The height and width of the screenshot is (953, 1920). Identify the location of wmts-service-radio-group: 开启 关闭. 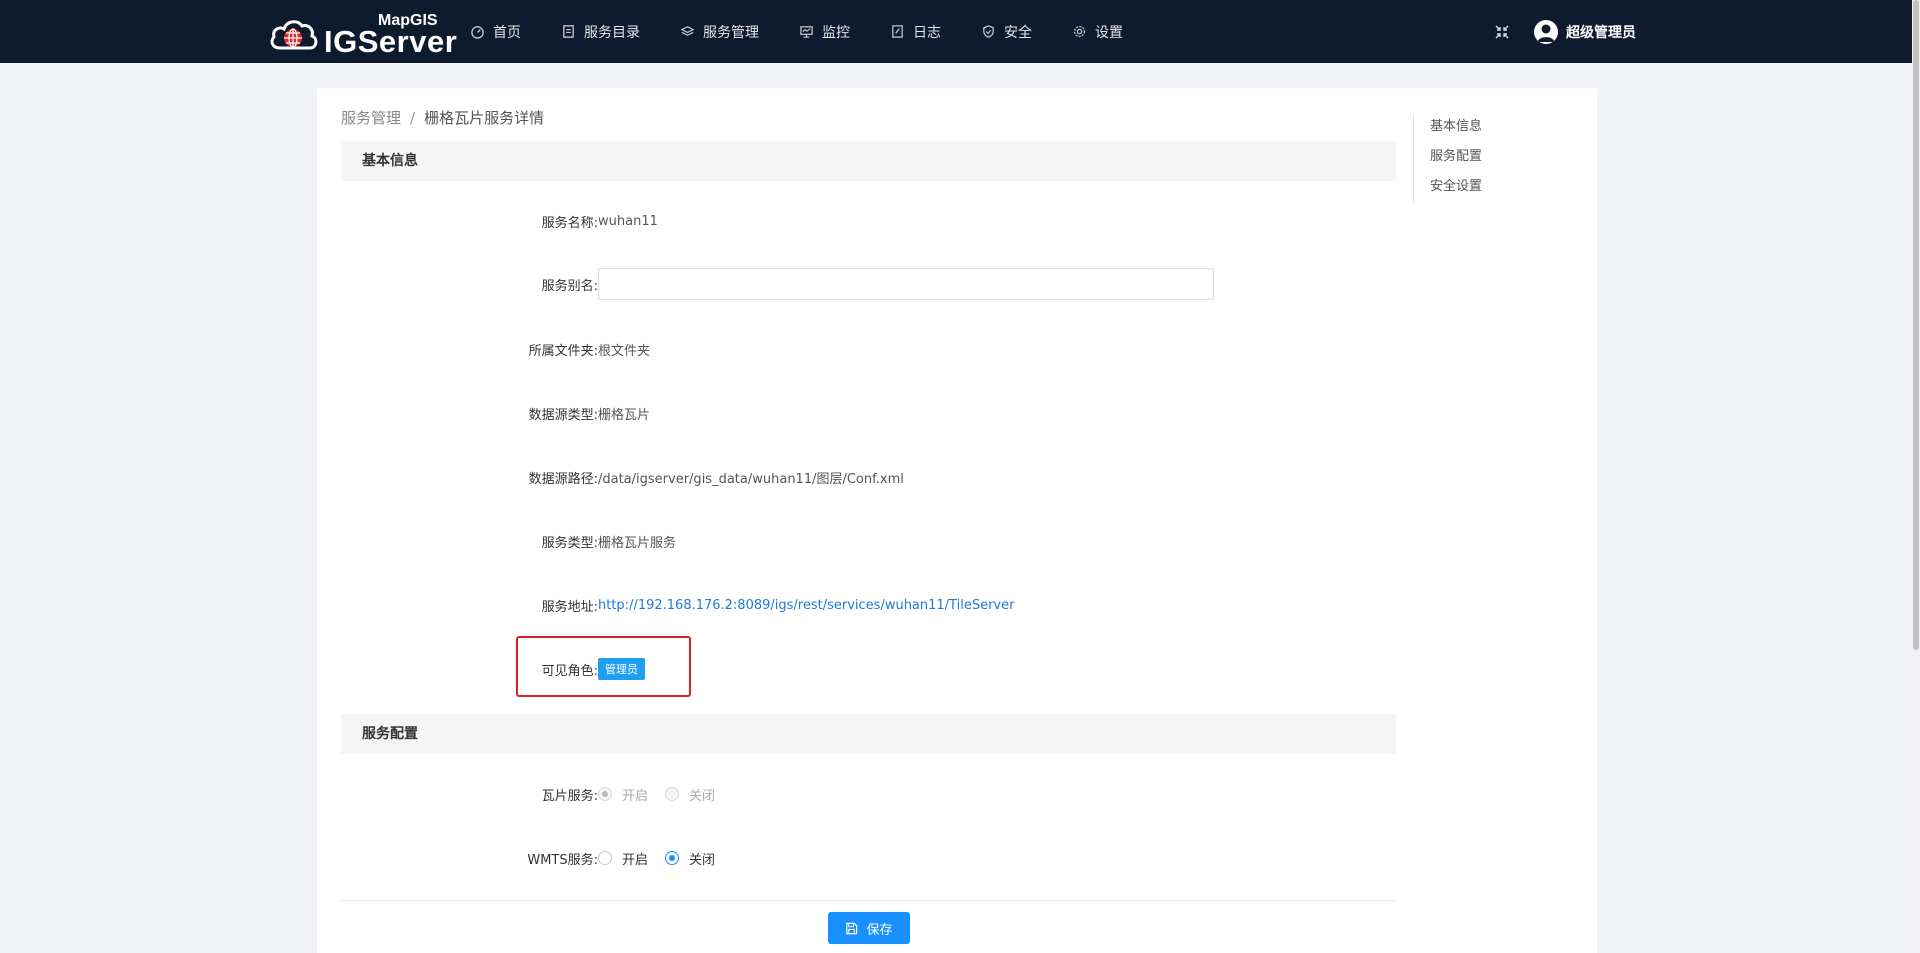
(665, 858).